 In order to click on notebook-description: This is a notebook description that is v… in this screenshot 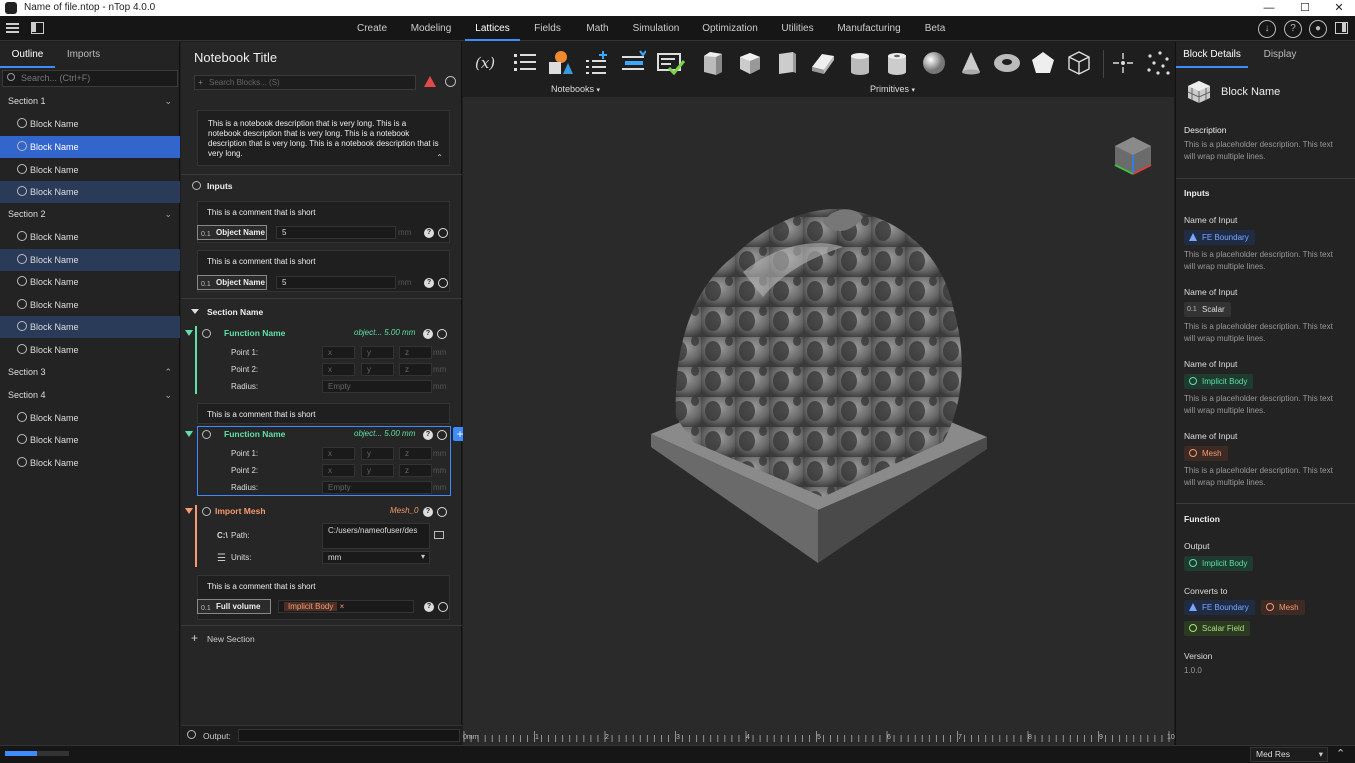, I will do `click(323, 138)`.